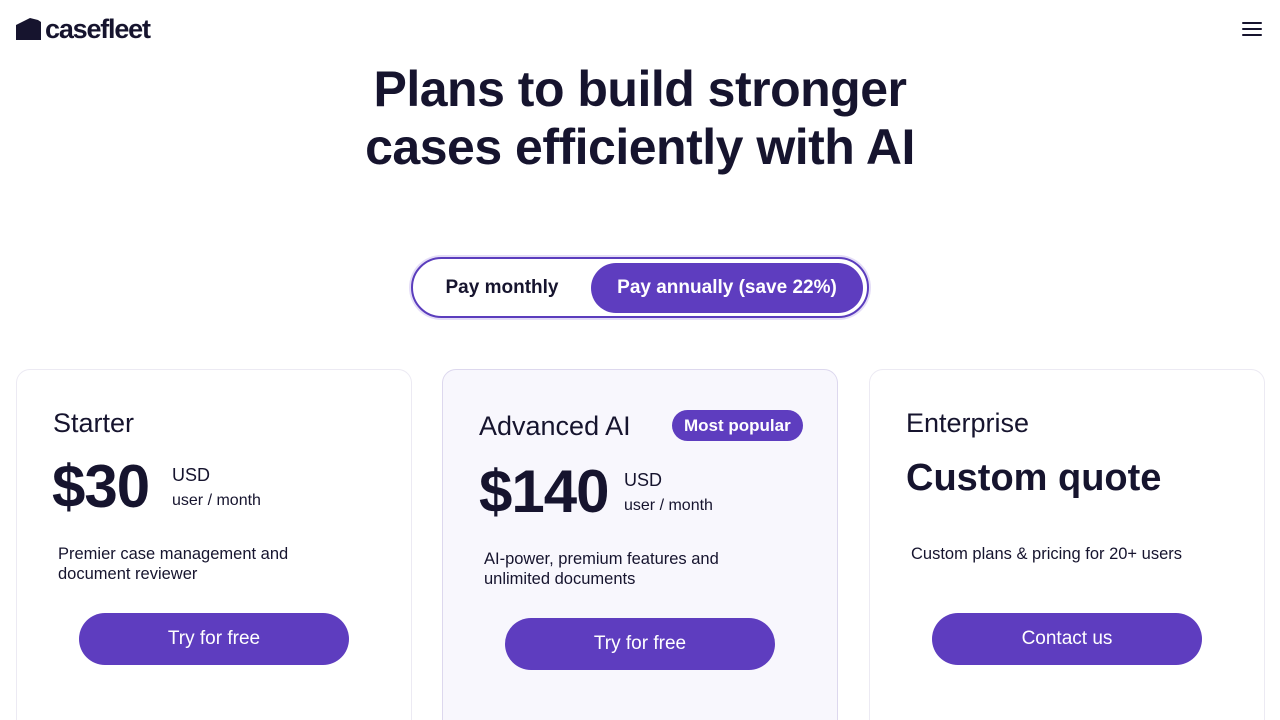 This screenshot has width=1280, height=720. I want to click on plan-price: $140, so click(544, 491).